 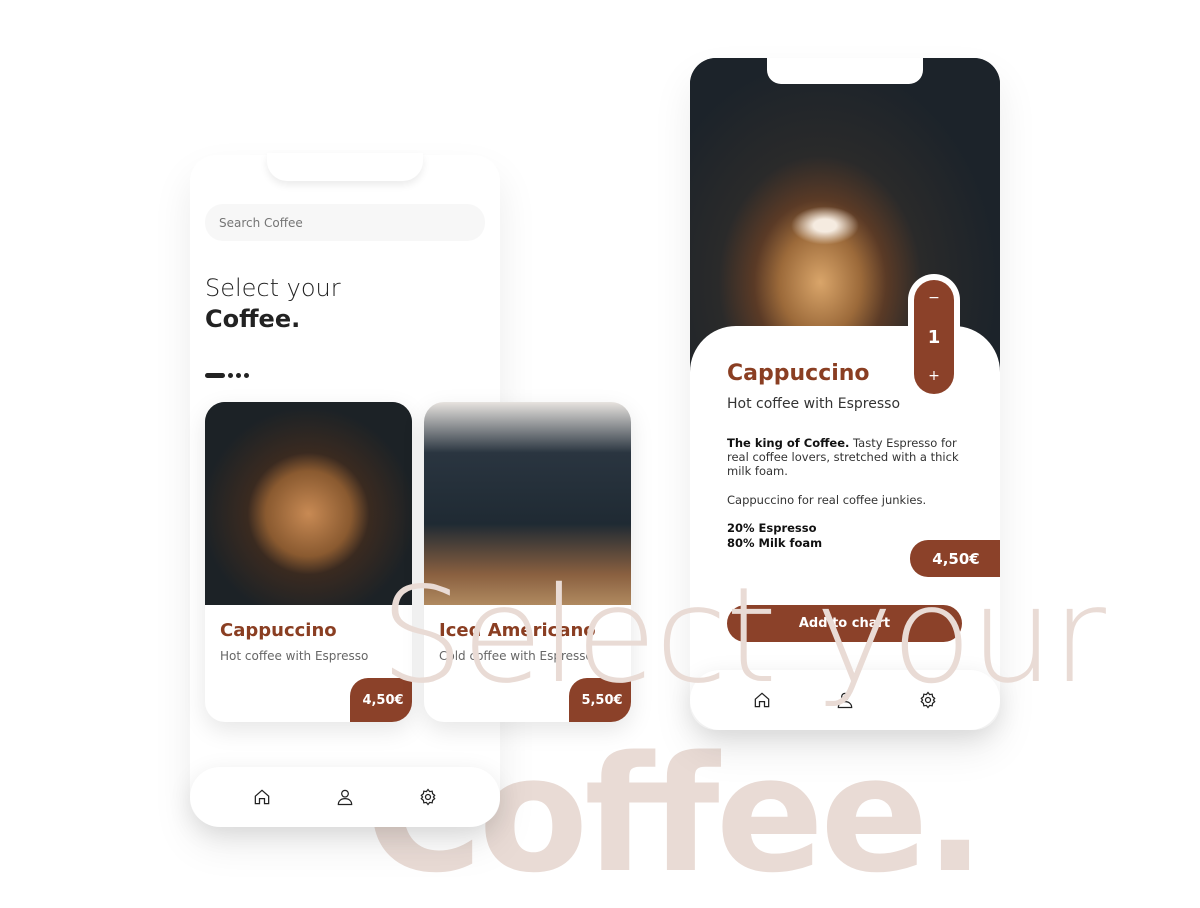 I want to click on decrease-button: −, so click(x=934, y=298).